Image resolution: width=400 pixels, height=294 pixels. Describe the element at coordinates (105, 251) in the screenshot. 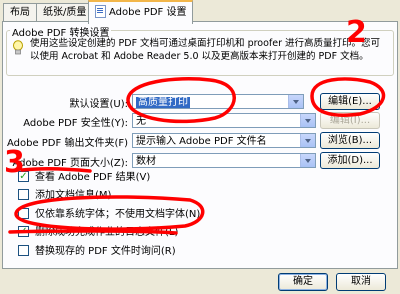

I see `checkbox-label: 替换现存的 PDF 文件时询问(R)` at that location.